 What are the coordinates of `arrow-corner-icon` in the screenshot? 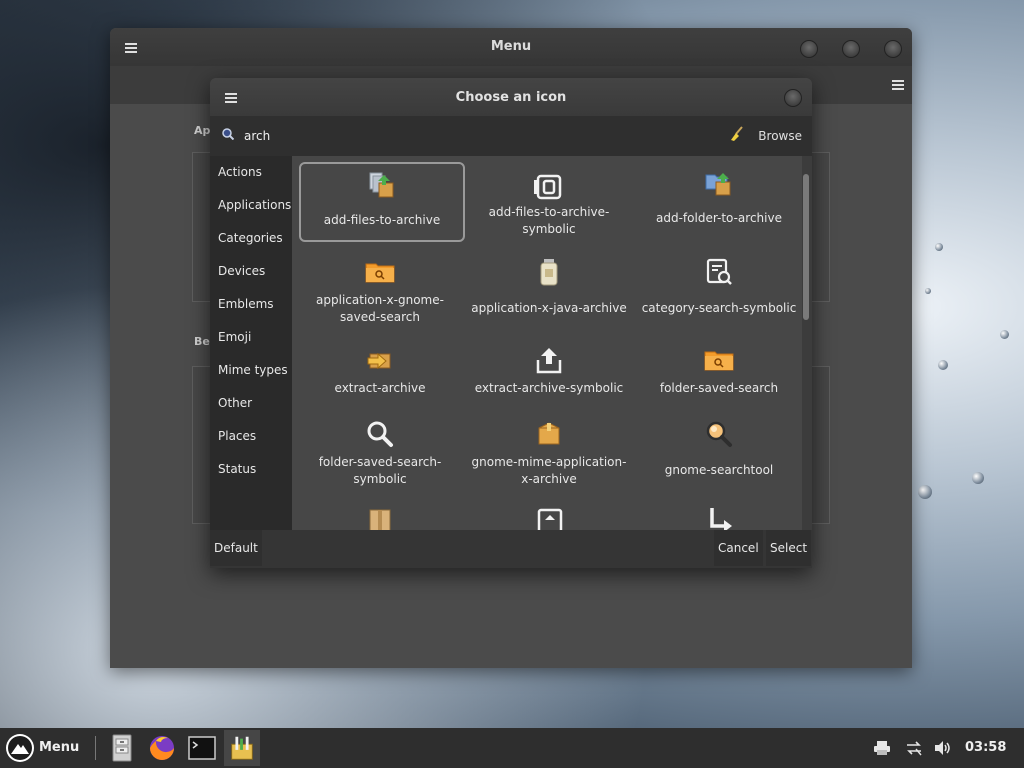 It's located at (721, 519).